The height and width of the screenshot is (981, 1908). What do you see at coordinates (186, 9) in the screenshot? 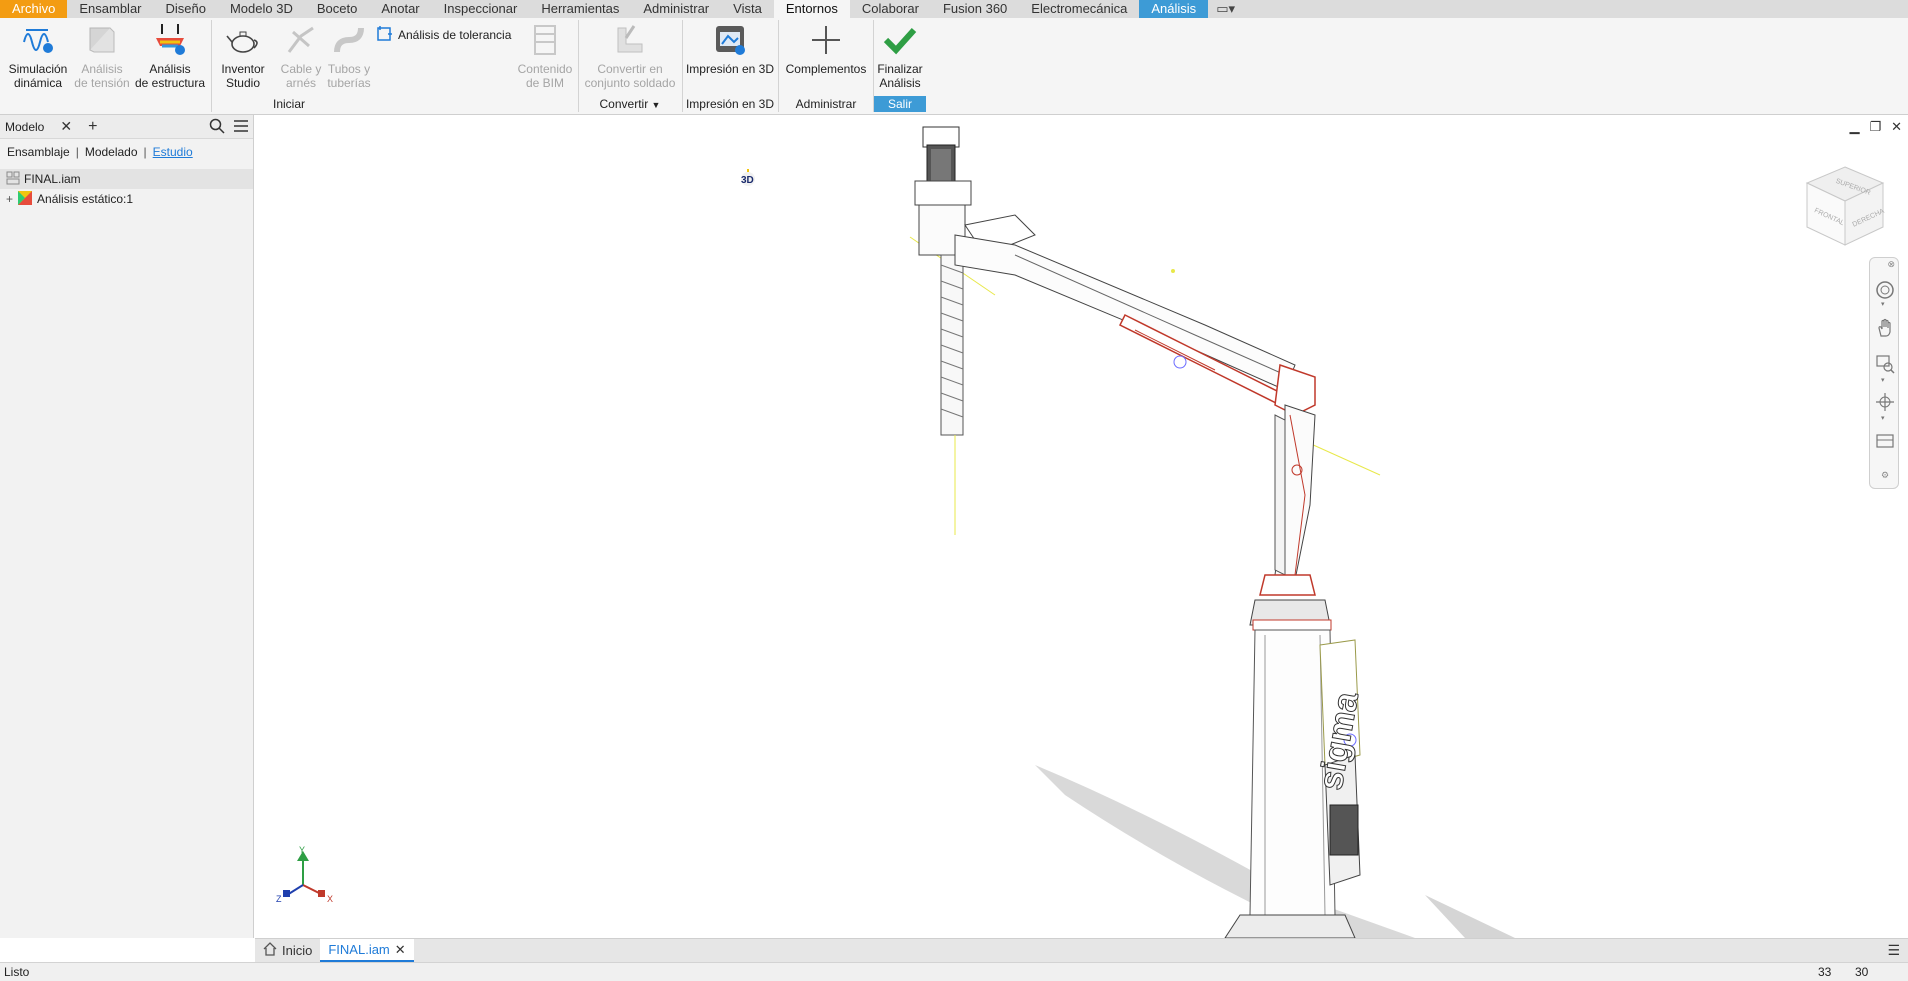
I see `tab-diseno: Diseño` at bounding box center [186, 9].